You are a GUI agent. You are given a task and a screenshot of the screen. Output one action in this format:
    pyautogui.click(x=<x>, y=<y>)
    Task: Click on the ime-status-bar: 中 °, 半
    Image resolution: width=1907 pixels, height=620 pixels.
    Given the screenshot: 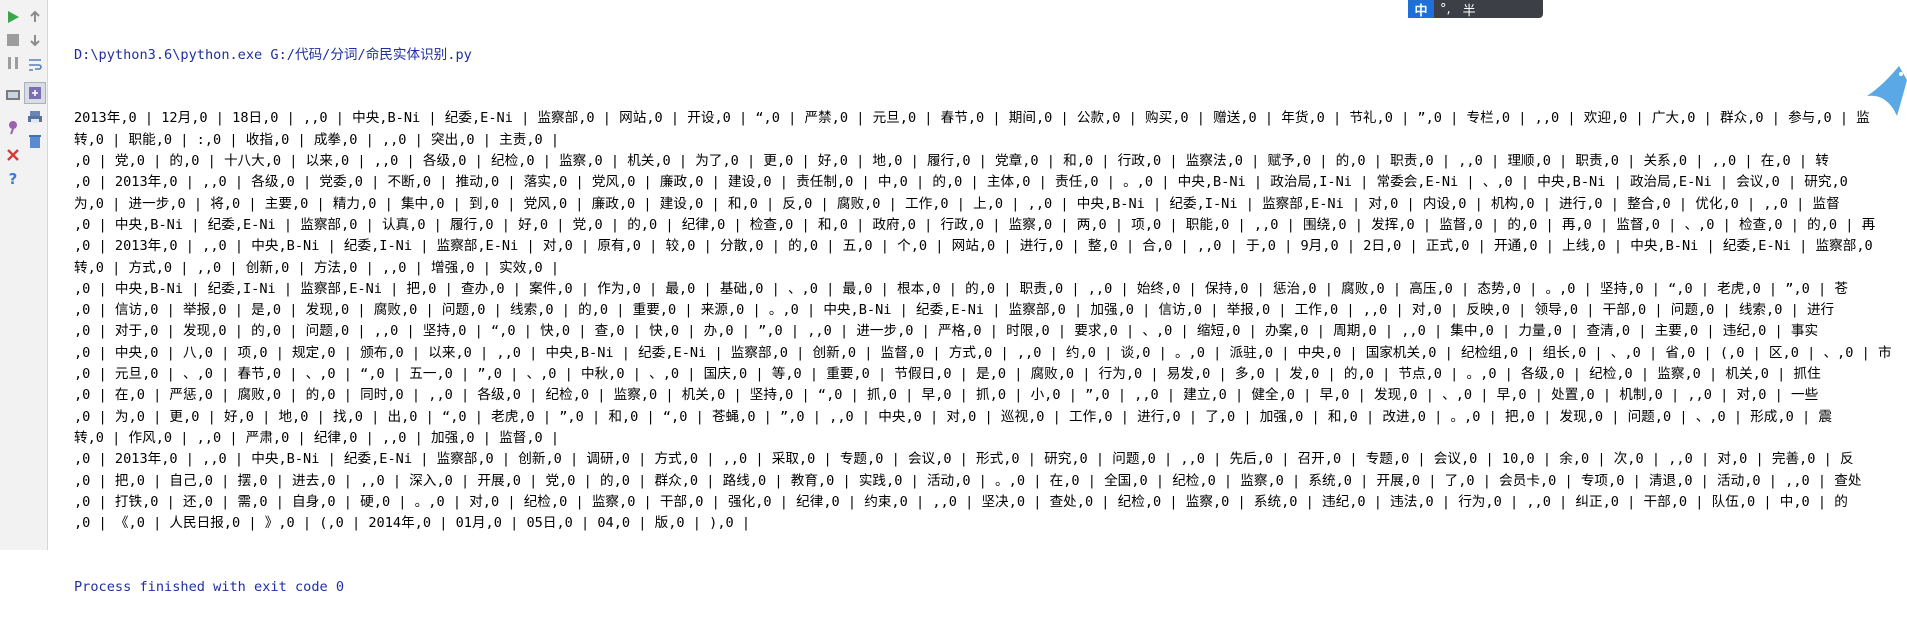 What is the action you would take?
    pyautogui.click(x=1475, y=9)
    